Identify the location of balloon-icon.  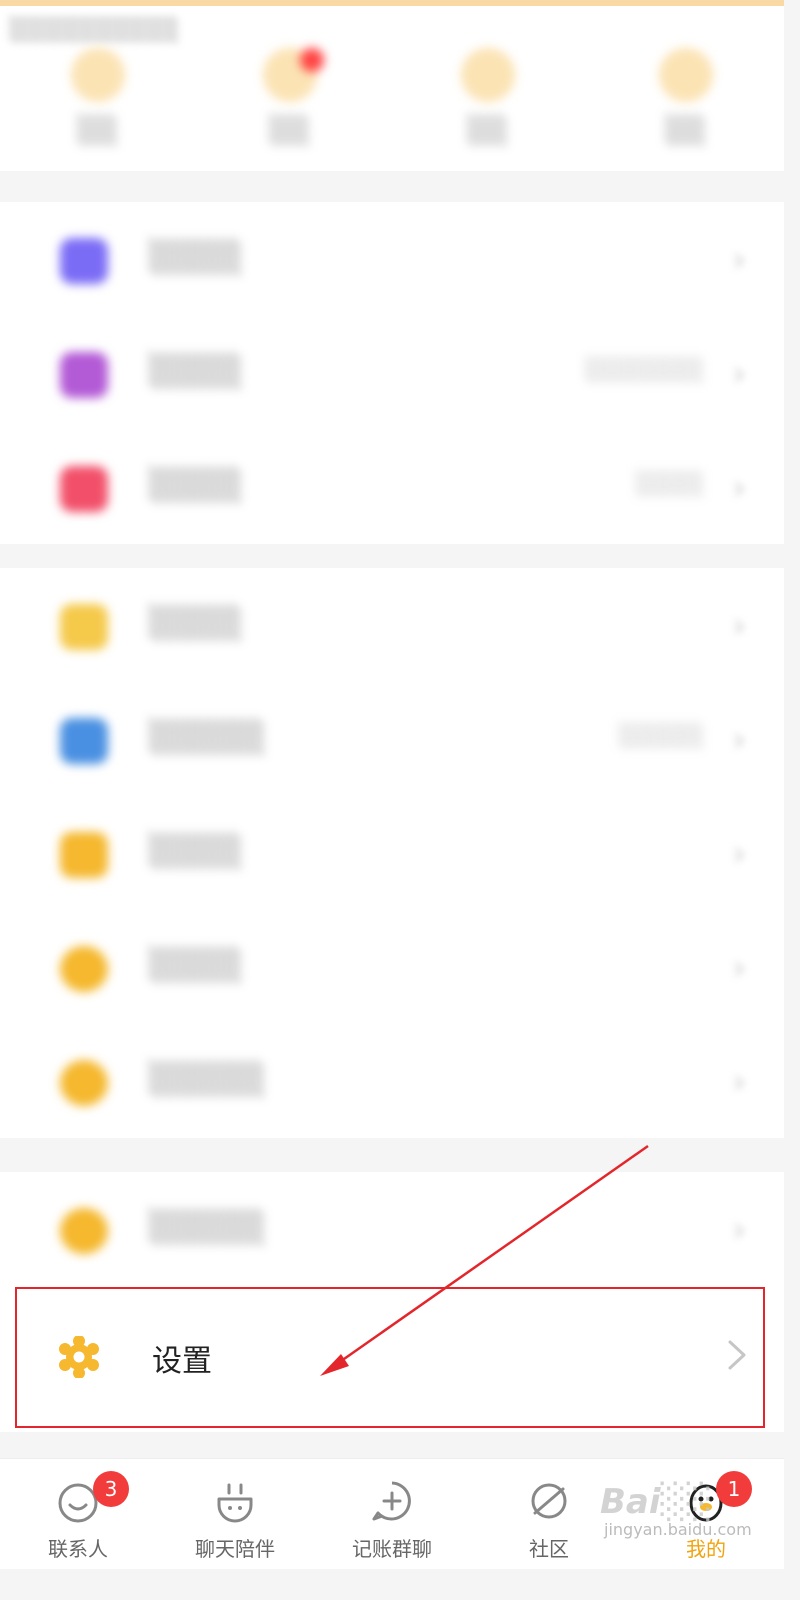
(84, 741).